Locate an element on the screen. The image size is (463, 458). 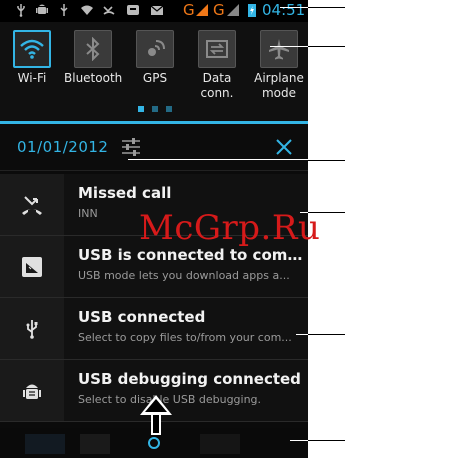
bluetooth-toggle-button is located at coordinates (93, 49).